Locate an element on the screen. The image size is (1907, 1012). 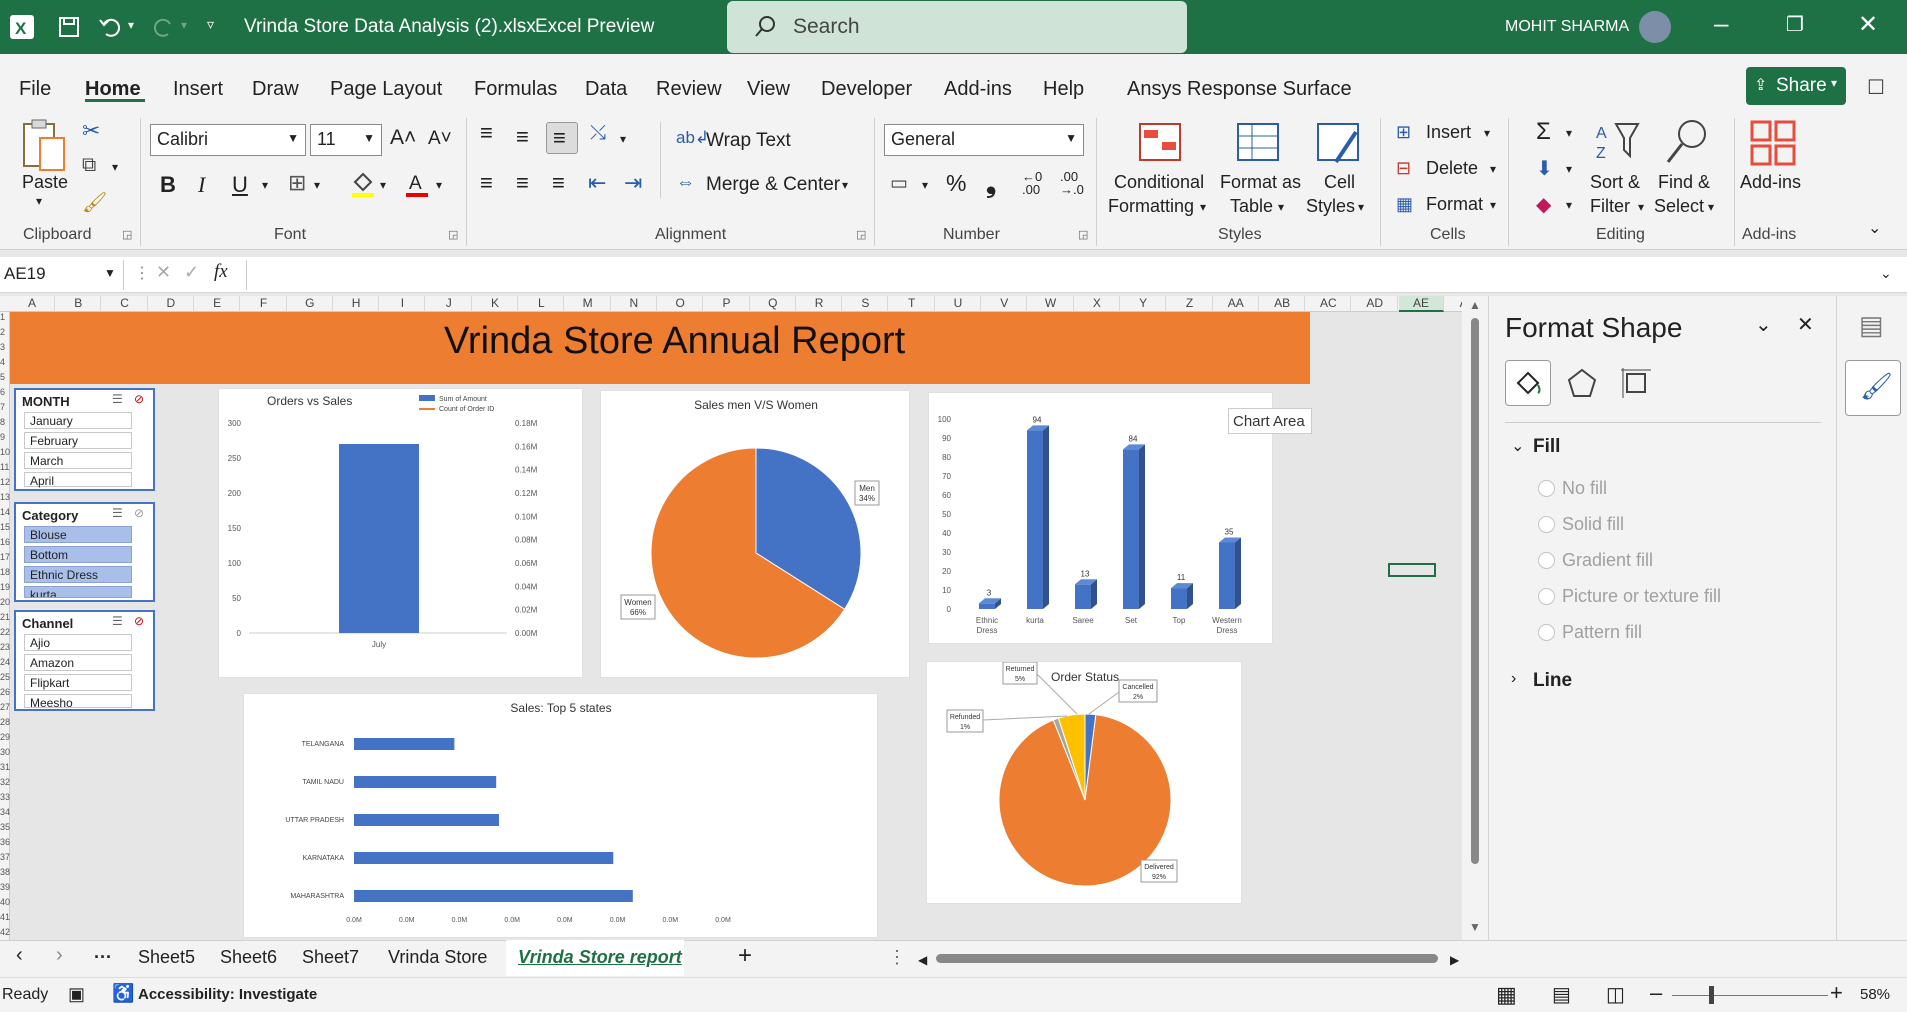
font-launcher-icon: ◲ is located at coordinates (453, 234).